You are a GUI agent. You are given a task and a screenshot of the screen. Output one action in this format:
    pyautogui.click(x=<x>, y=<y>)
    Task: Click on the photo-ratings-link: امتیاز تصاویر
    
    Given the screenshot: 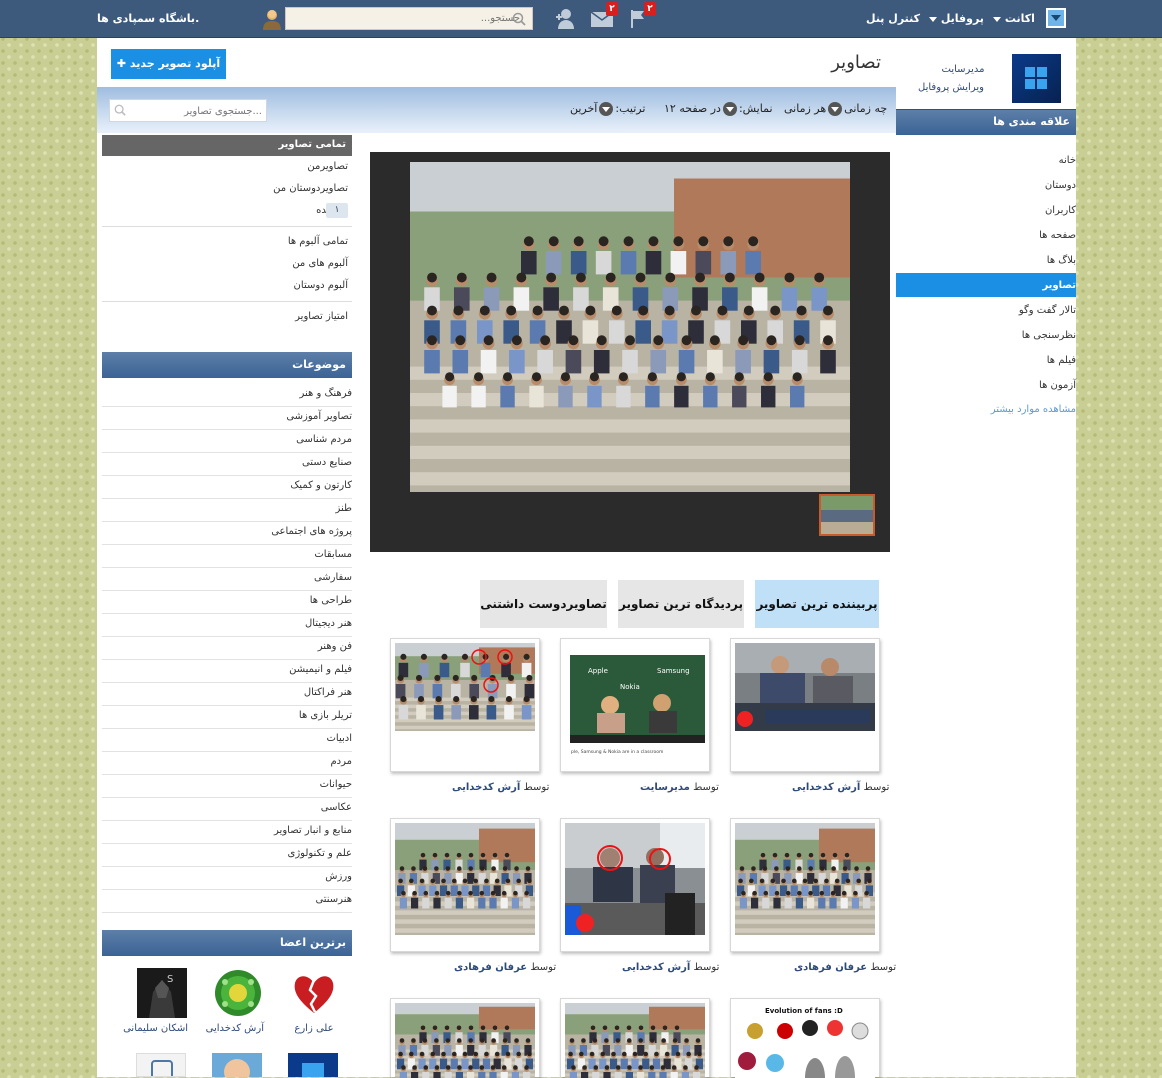 What is the action you would take?
    pyautogui.click(x=321, y=316)
    